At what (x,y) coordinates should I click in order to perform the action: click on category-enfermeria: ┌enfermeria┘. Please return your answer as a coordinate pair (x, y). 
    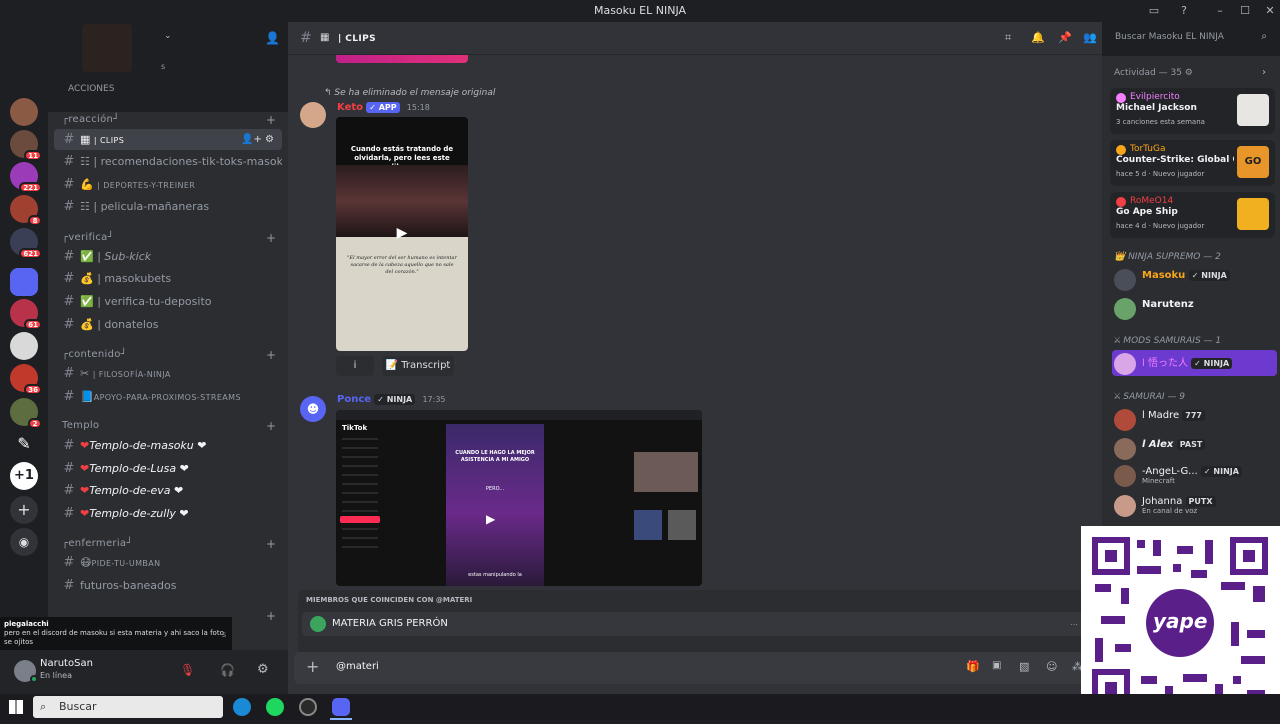
    Looking at the image, I should click on (97, 543).